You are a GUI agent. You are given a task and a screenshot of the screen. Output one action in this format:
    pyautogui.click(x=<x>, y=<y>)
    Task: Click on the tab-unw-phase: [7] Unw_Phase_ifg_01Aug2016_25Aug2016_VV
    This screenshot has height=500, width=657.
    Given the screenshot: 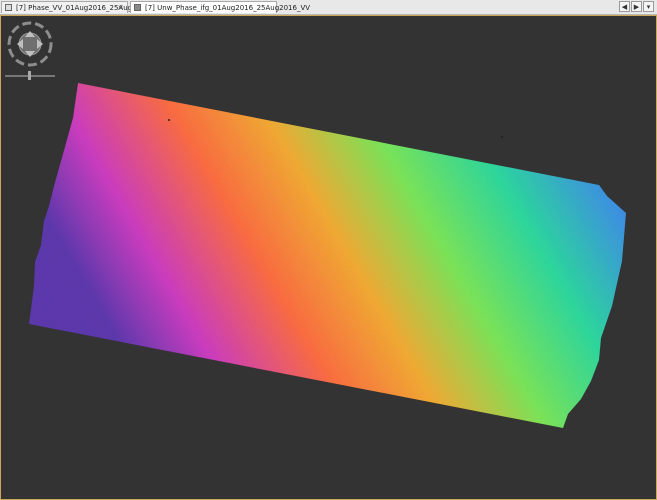 What is the action you would take?
    pyautogui.click(x=220, y=7)
    